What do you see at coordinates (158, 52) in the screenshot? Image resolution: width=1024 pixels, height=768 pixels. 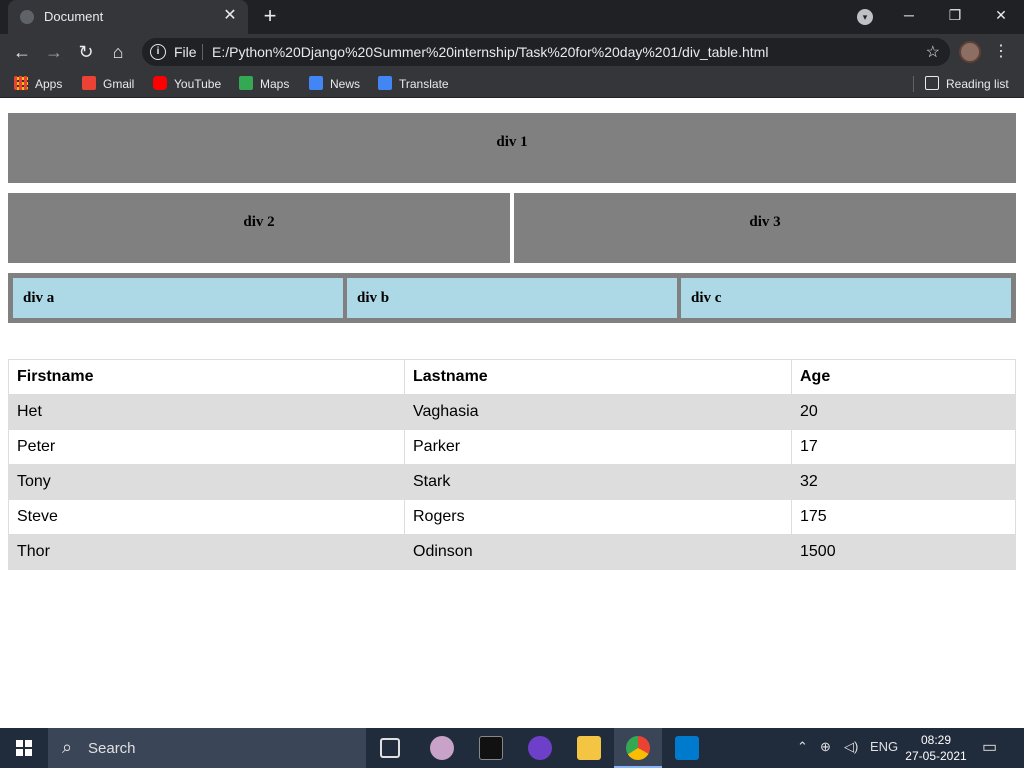 I see `info-icon: i` at bounding box center [158, 52].